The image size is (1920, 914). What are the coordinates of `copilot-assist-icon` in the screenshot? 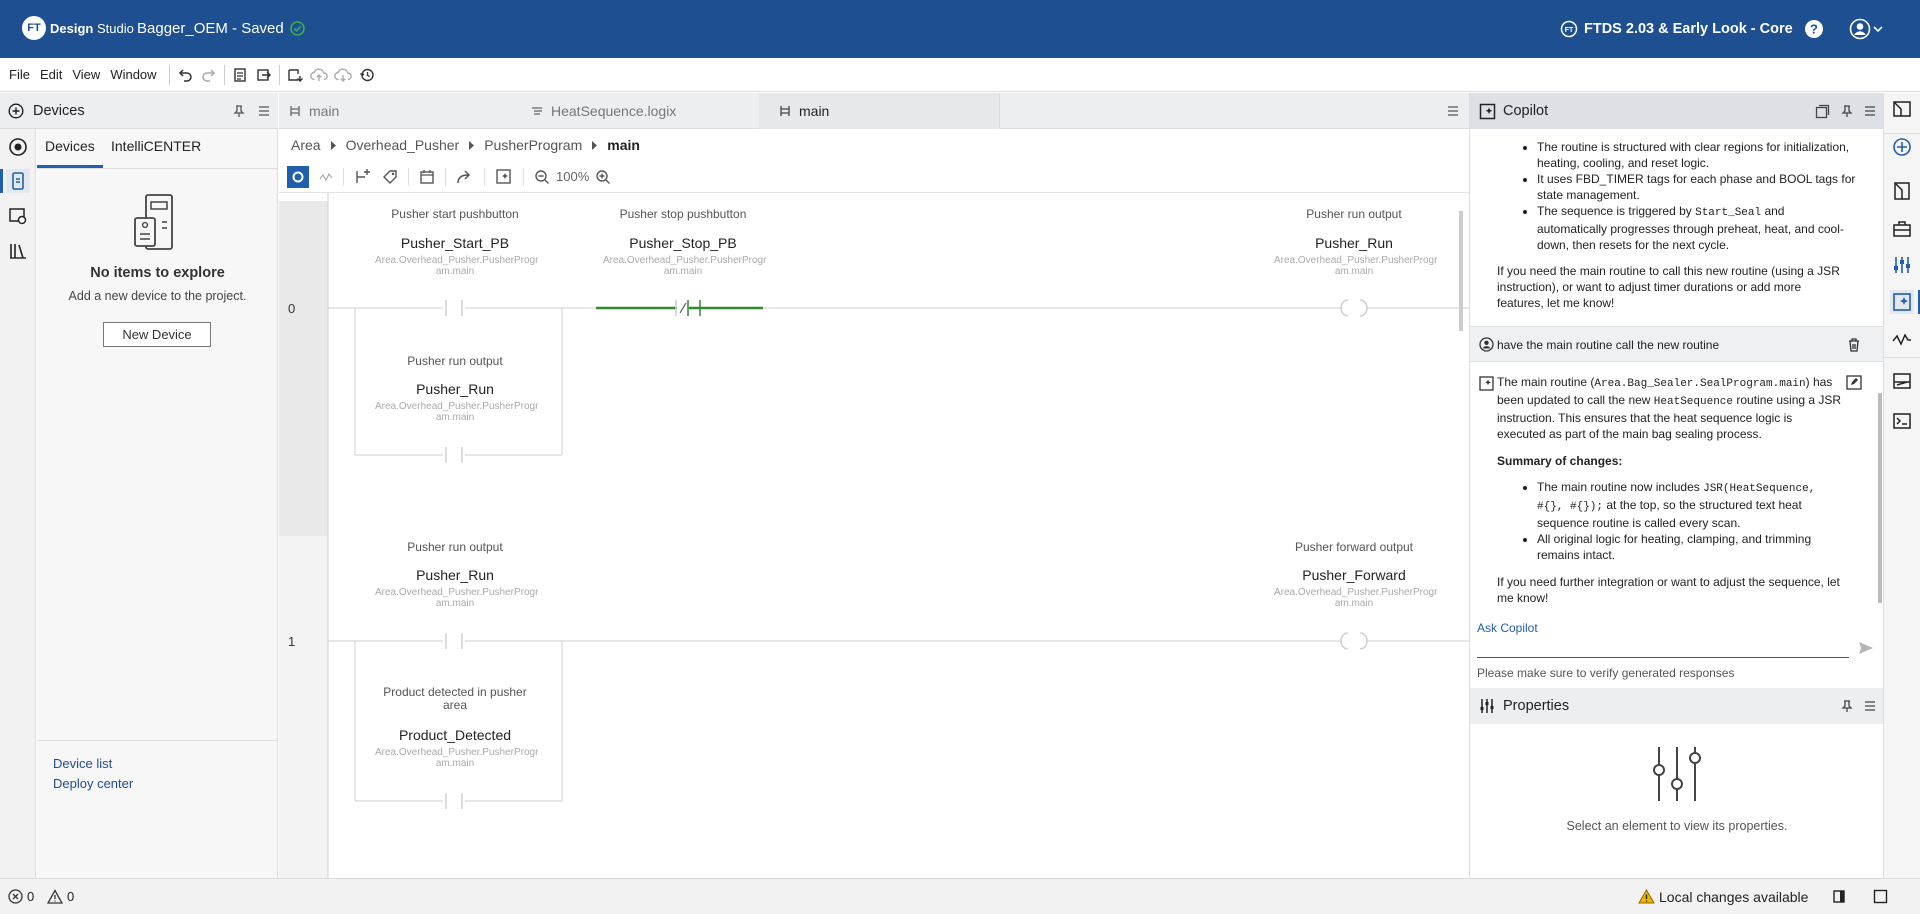 It's located at (504, 177).